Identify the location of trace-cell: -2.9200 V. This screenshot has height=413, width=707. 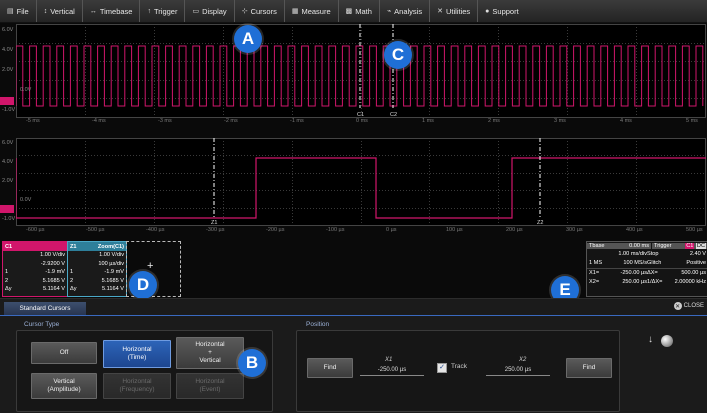
(52, 263).